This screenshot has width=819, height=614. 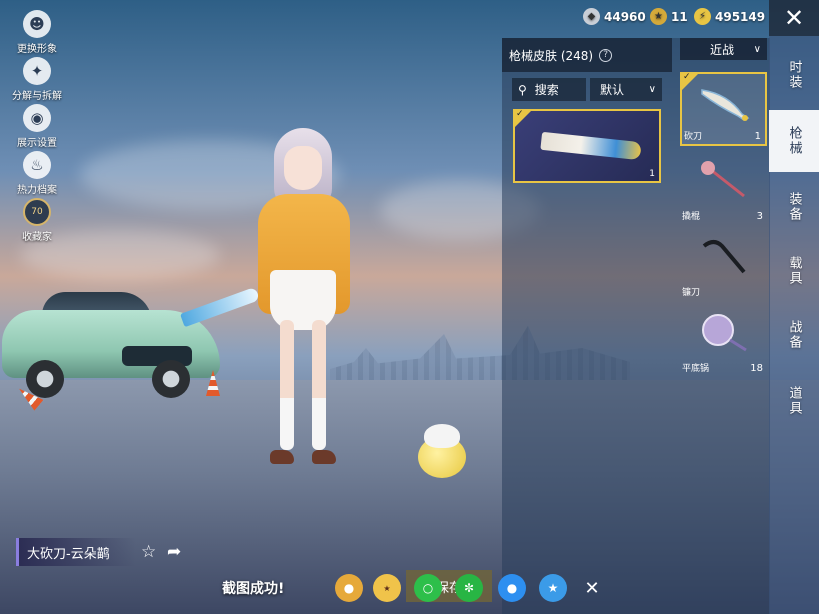 I want to click on weapon-name: 砍刀, so click(x=693, y=137).